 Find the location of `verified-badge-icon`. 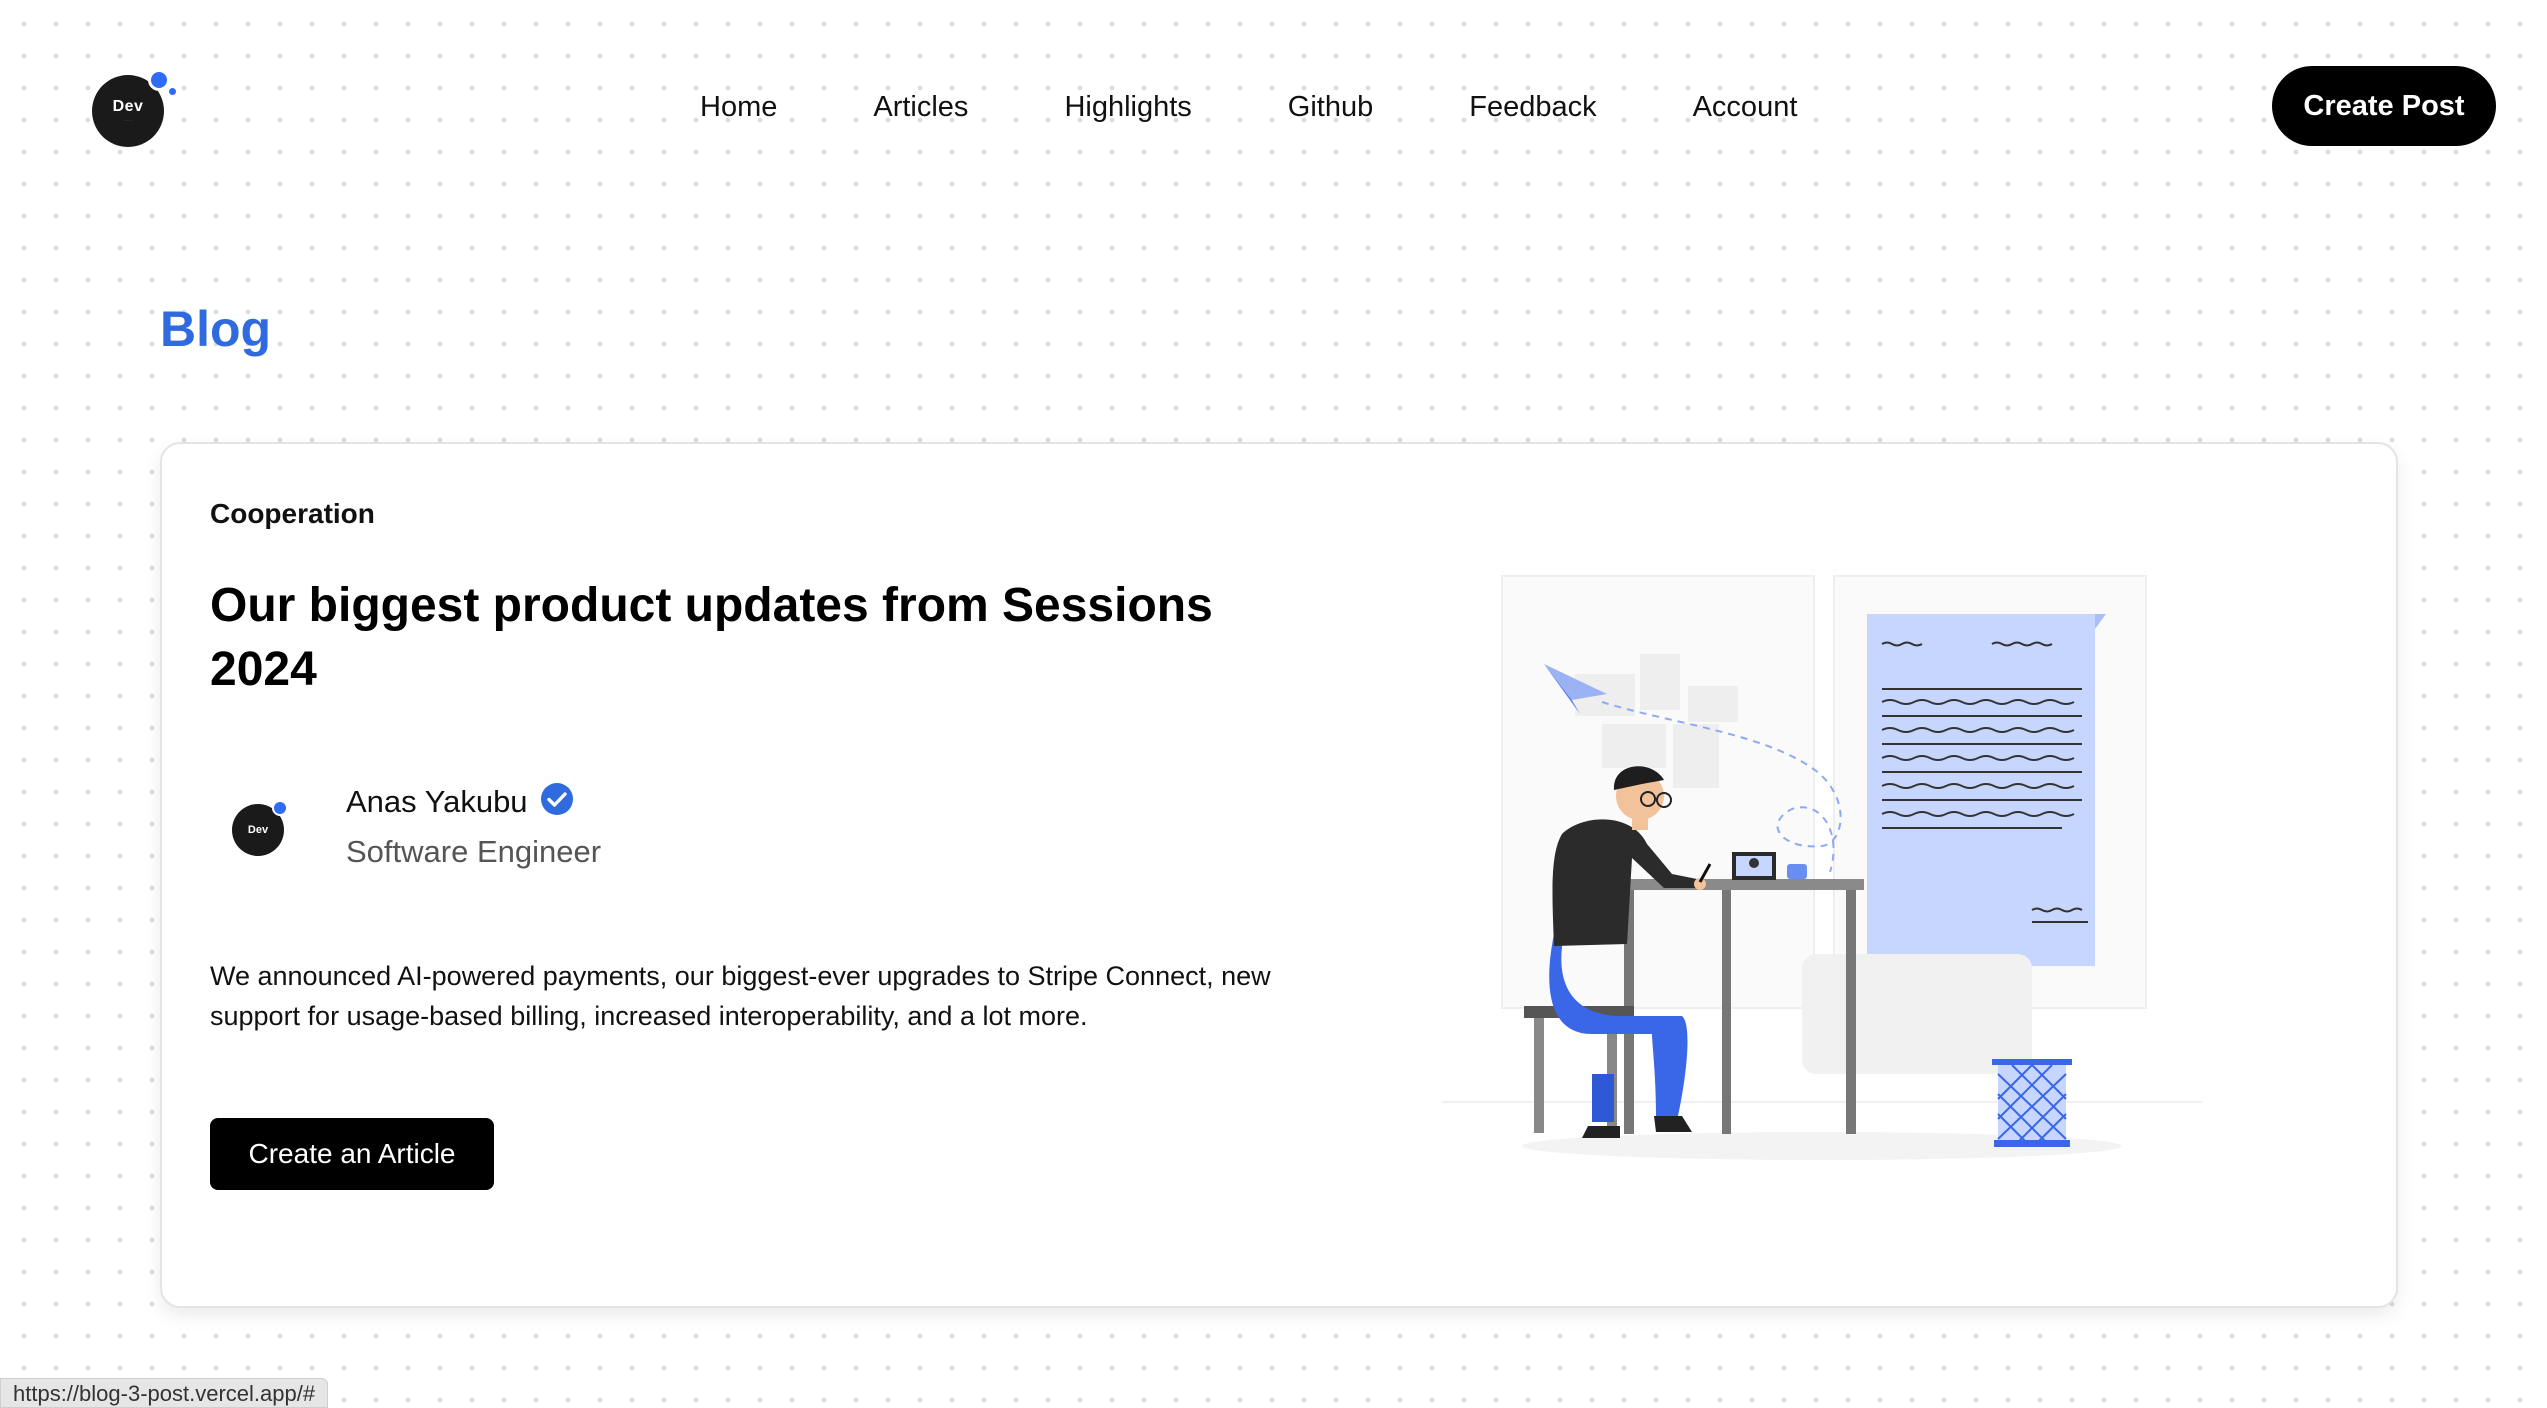

verified-badge-icon is located at coordinates (557, 799).